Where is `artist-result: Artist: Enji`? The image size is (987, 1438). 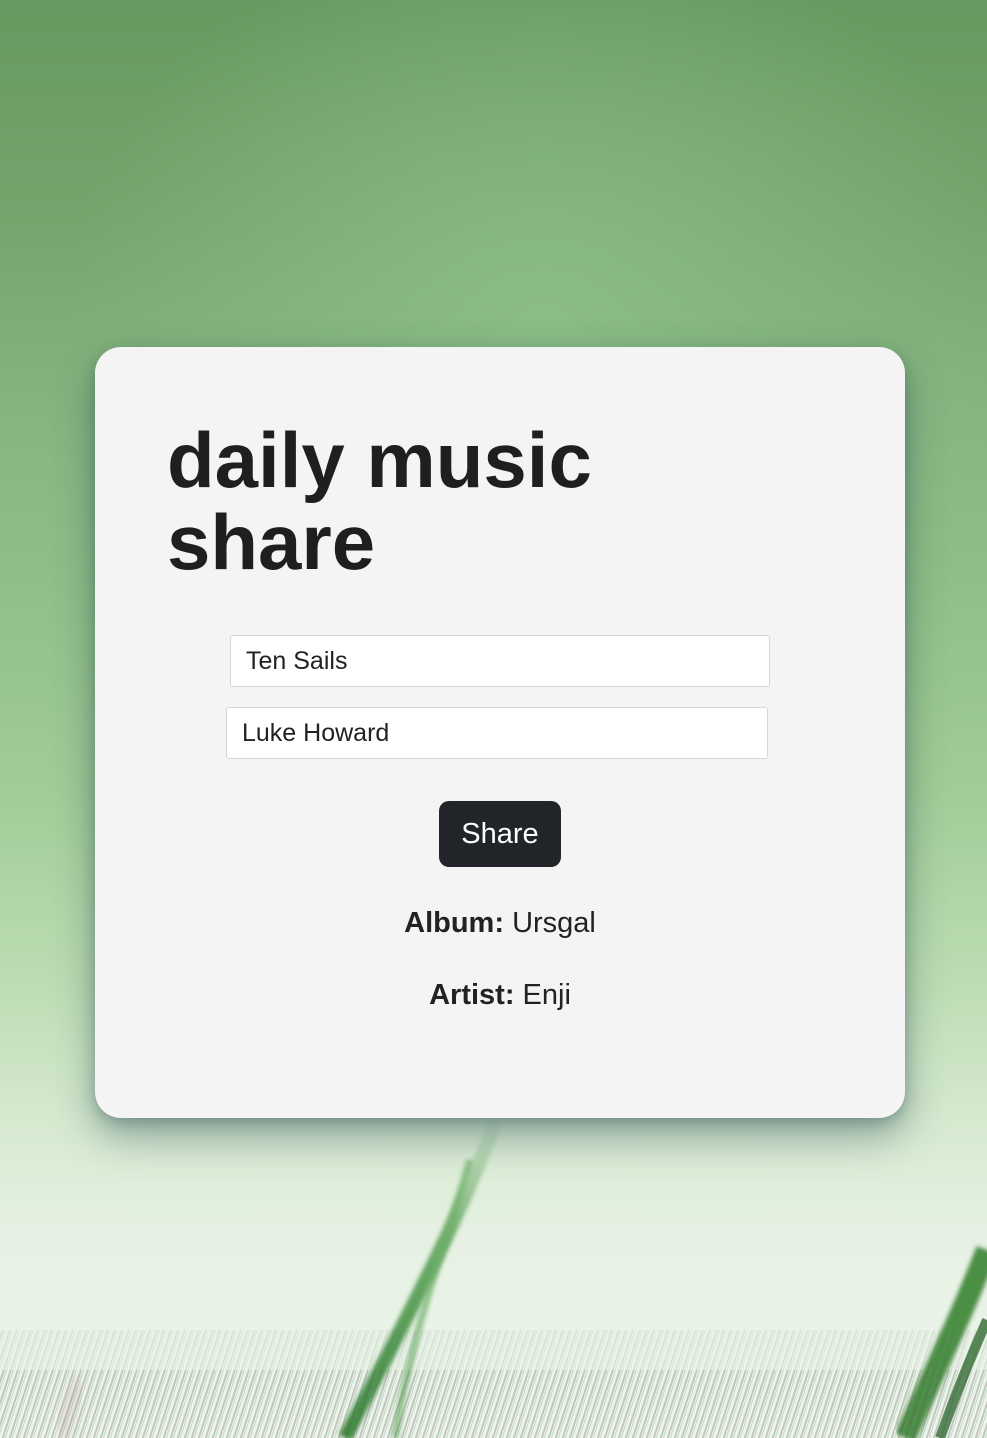
artist-result: Artist: Enji is located at coordinates (500, 995).